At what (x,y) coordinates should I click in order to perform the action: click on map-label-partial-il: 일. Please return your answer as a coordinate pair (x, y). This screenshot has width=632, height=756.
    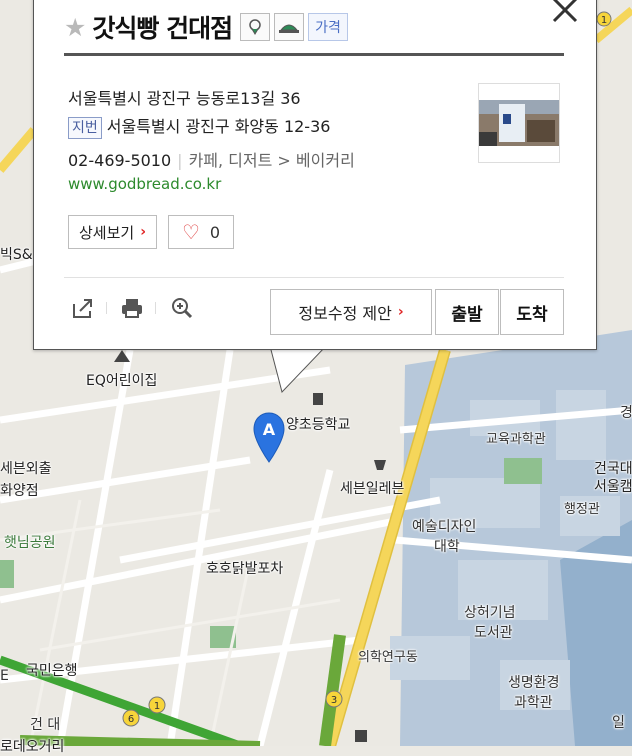
    Looking at the image, I should click on (618, 723).